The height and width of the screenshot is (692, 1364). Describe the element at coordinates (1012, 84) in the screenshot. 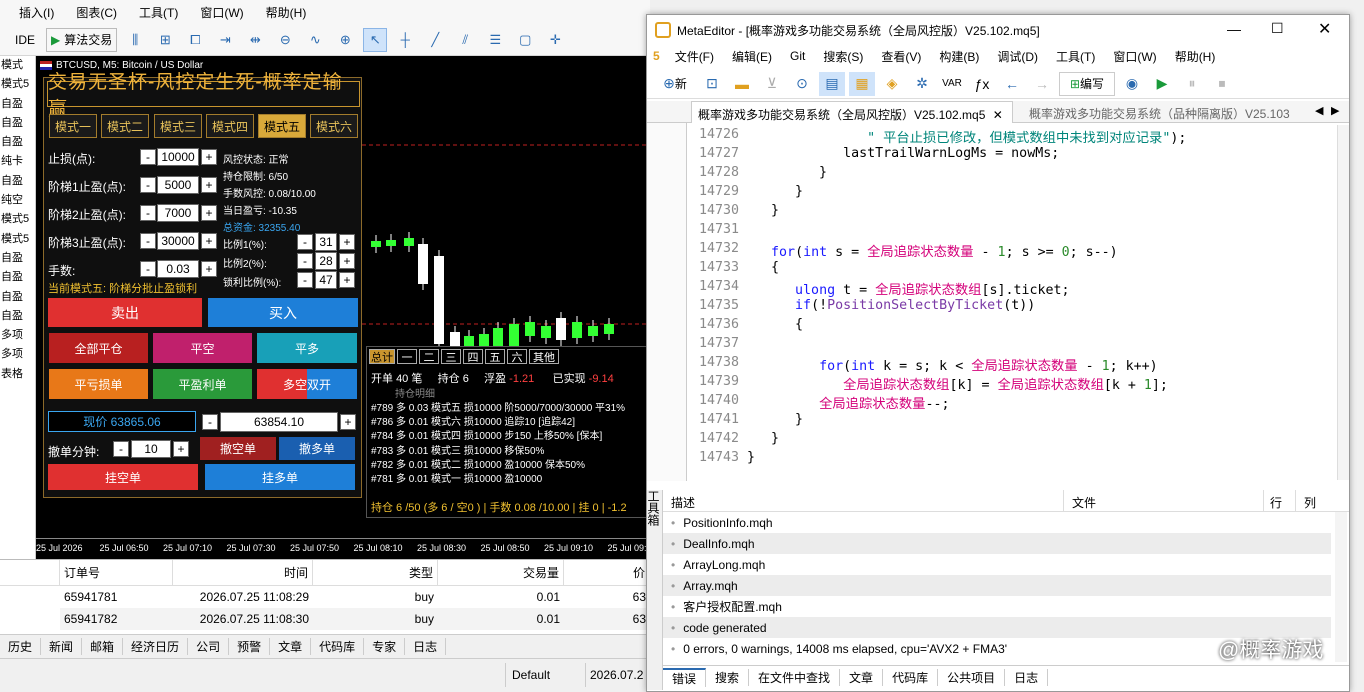

I see `back-icon: ←` at that location.